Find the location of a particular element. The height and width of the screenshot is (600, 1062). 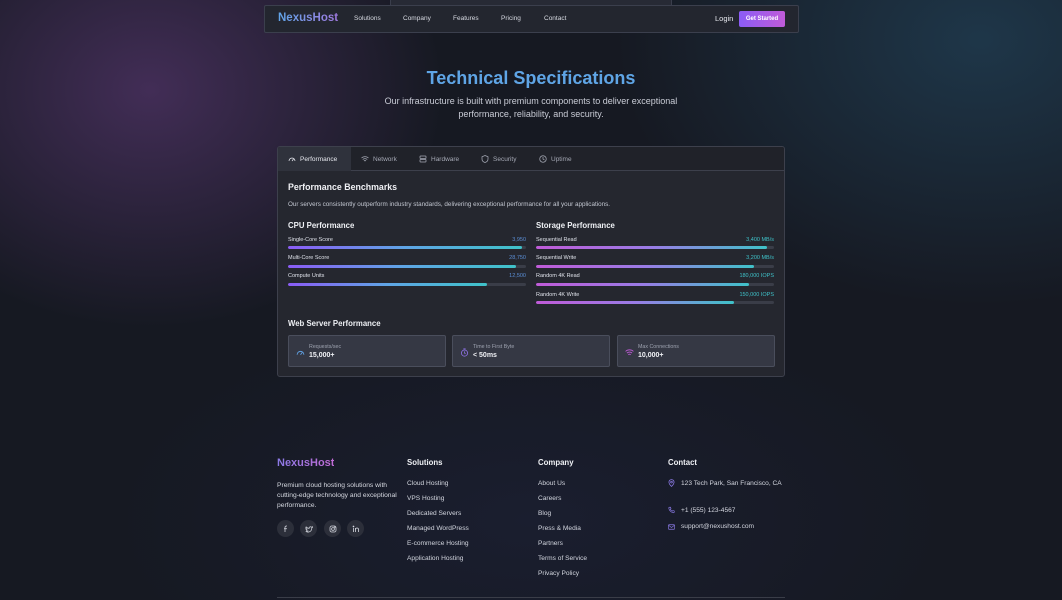

tab-performance: Performance is located at coordinates (314, 159).